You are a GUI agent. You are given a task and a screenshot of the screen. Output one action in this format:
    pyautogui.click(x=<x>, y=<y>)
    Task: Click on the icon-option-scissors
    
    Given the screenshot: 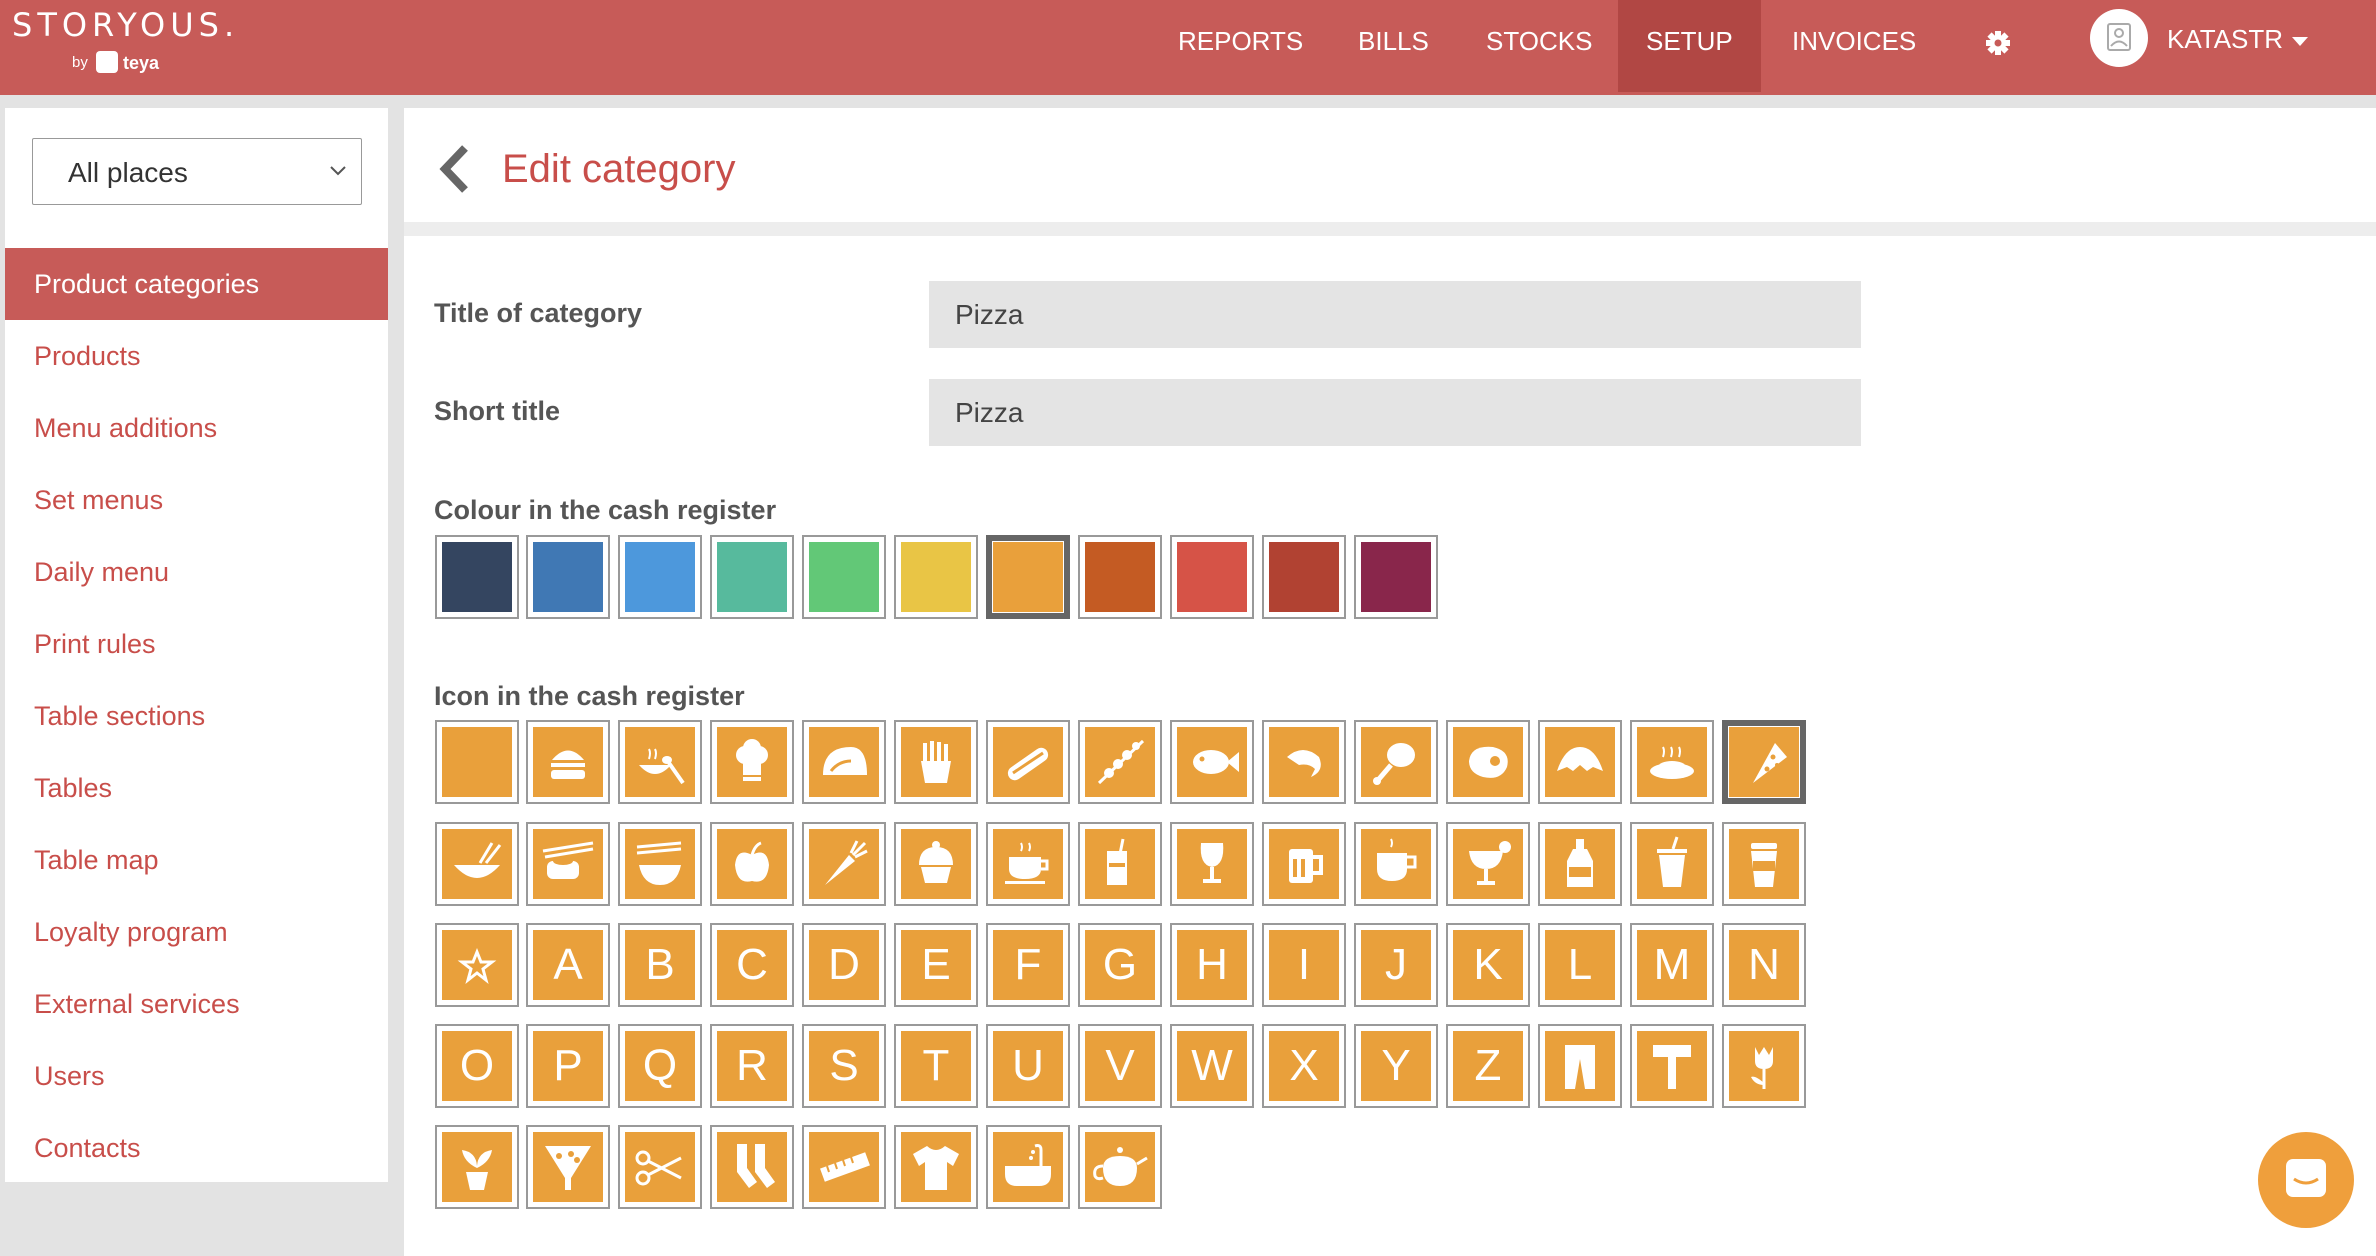 What is the action you would take?
    pyautogui.click(x=660, y=1167)
    